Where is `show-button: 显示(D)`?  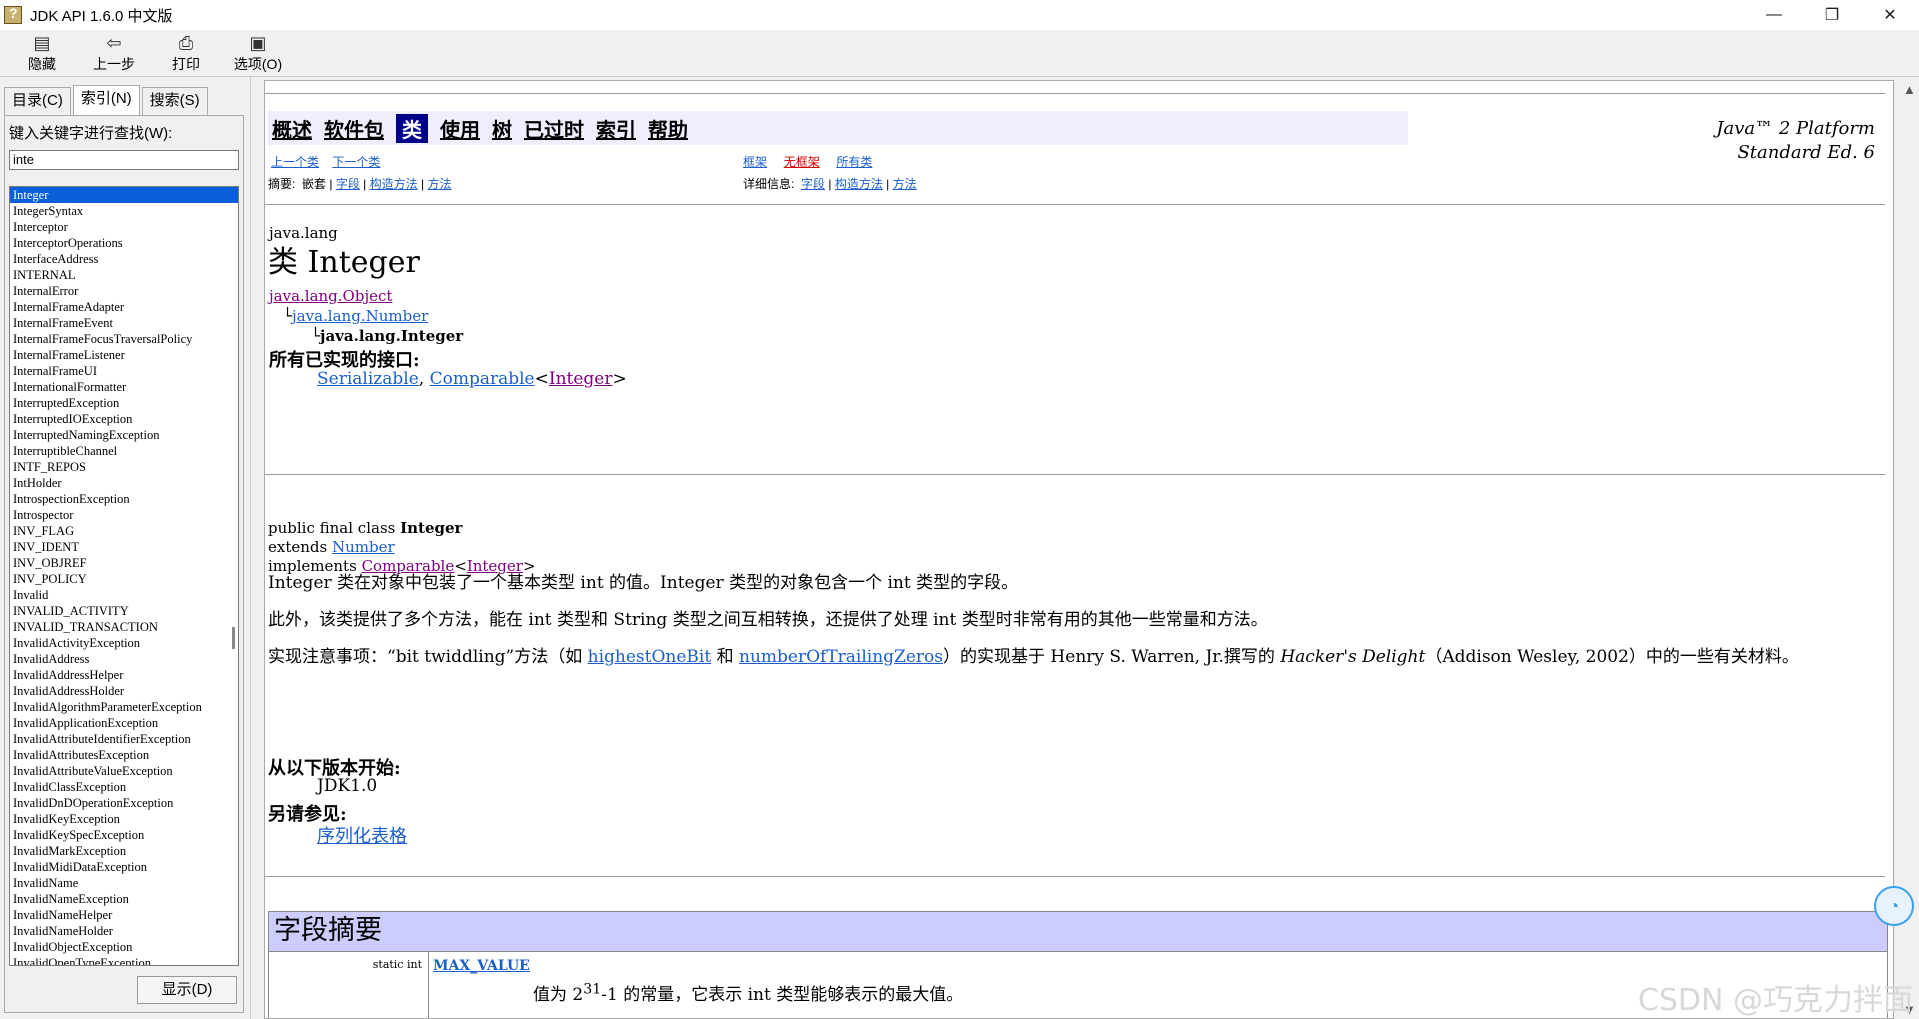 show-button: 显示(D) is located at coordinates (187, 990).